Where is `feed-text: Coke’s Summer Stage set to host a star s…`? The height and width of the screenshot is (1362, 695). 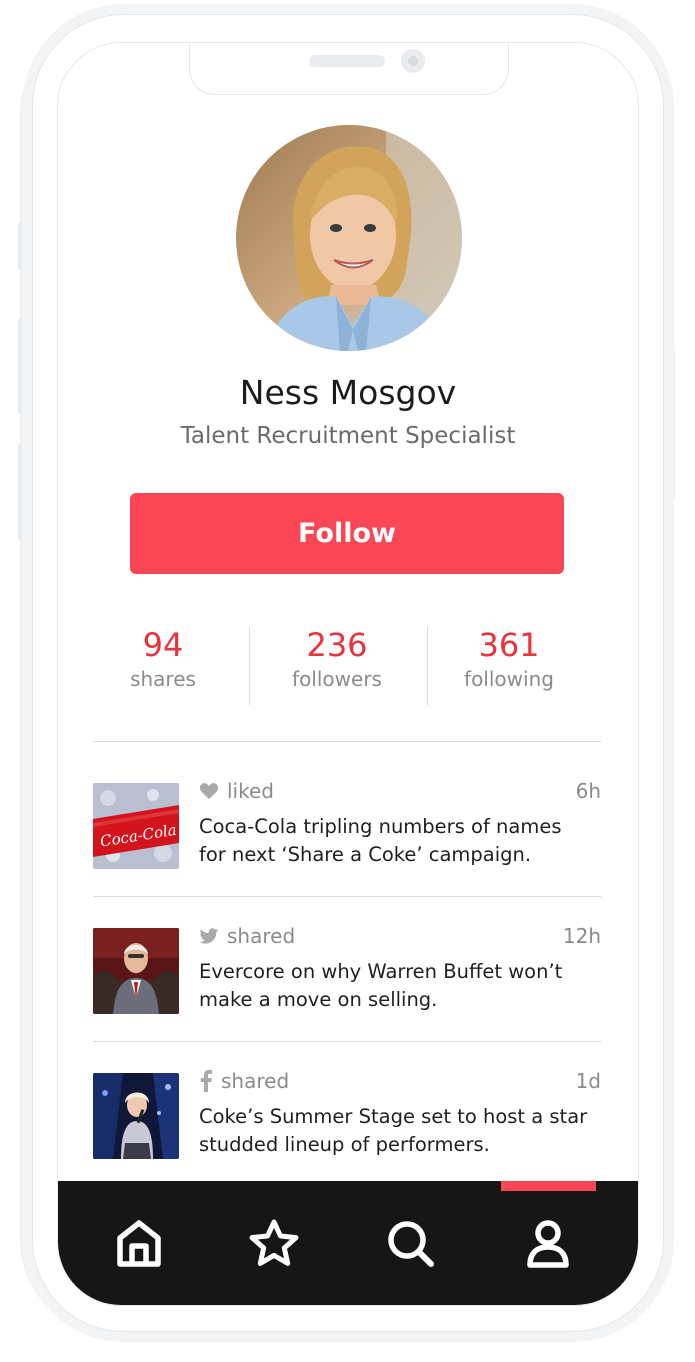 feed-text: Coke’s Summer Stage set to host a star s… is located at coordinates (394, 1131).